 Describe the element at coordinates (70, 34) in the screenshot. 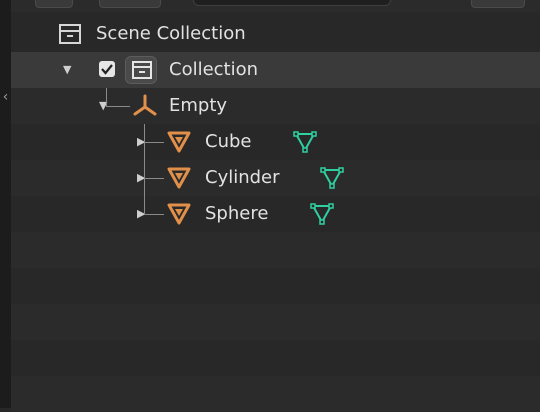

I see `scene-collection-icon` at that location.